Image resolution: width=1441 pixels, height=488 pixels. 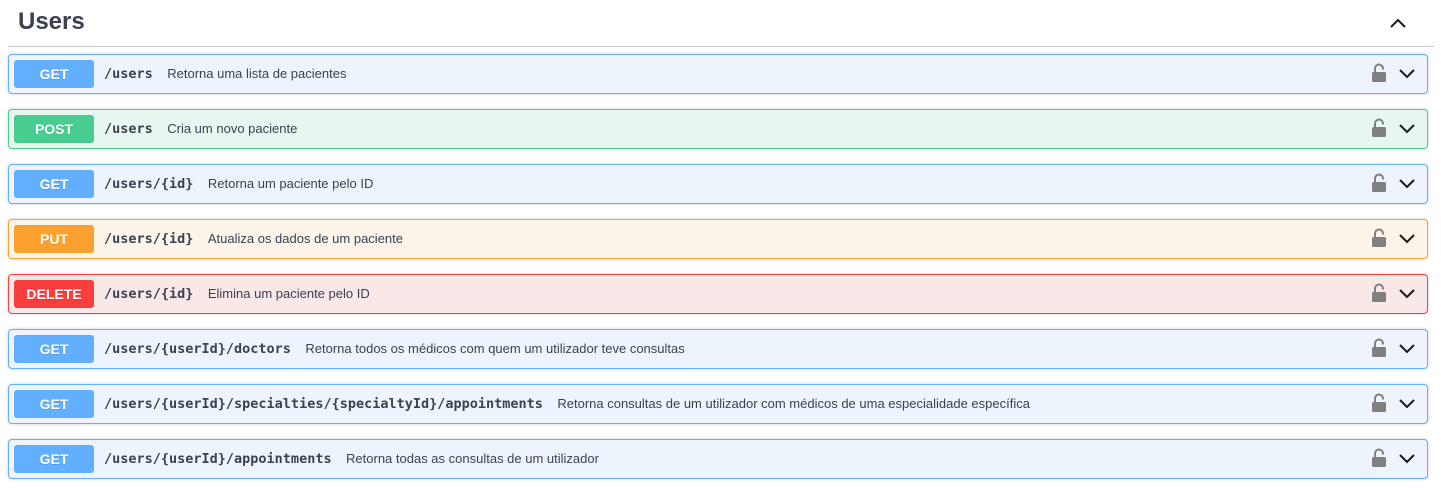 I want to click on method-badge: POST, so click(x=54, y=129).